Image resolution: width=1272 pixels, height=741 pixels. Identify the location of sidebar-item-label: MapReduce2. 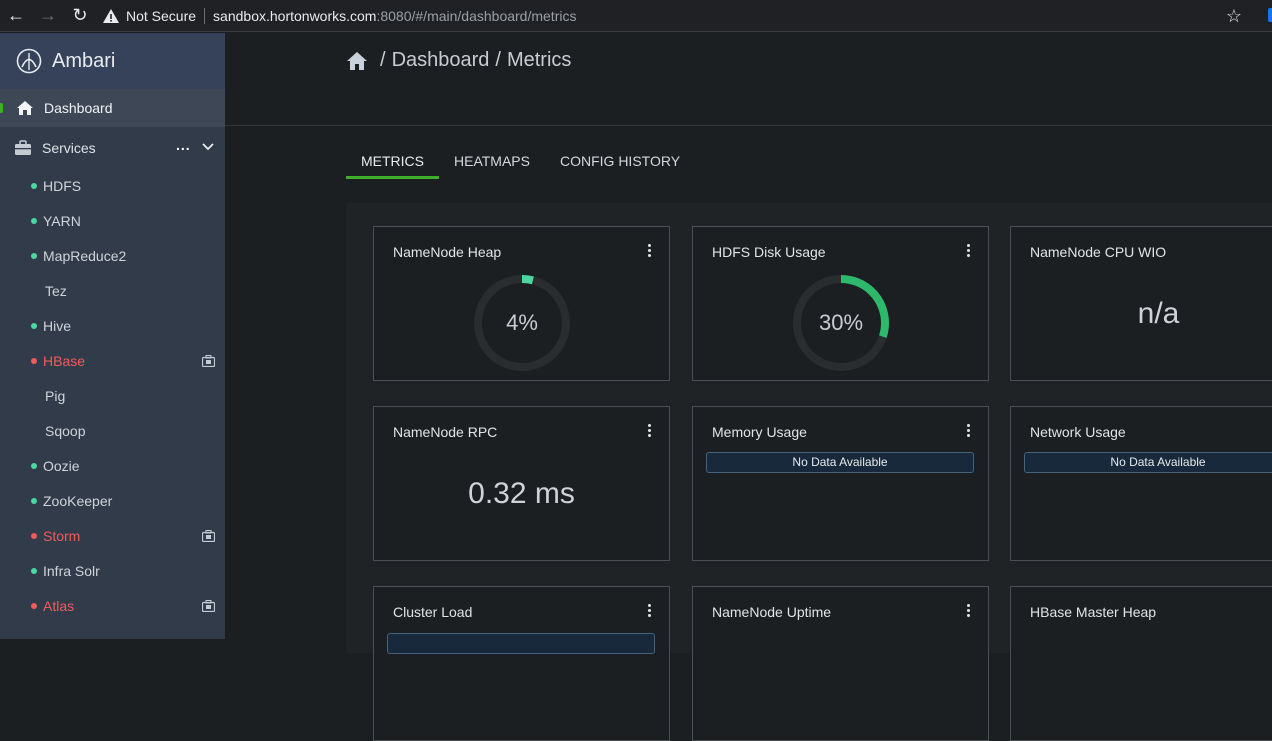
(85, 256).